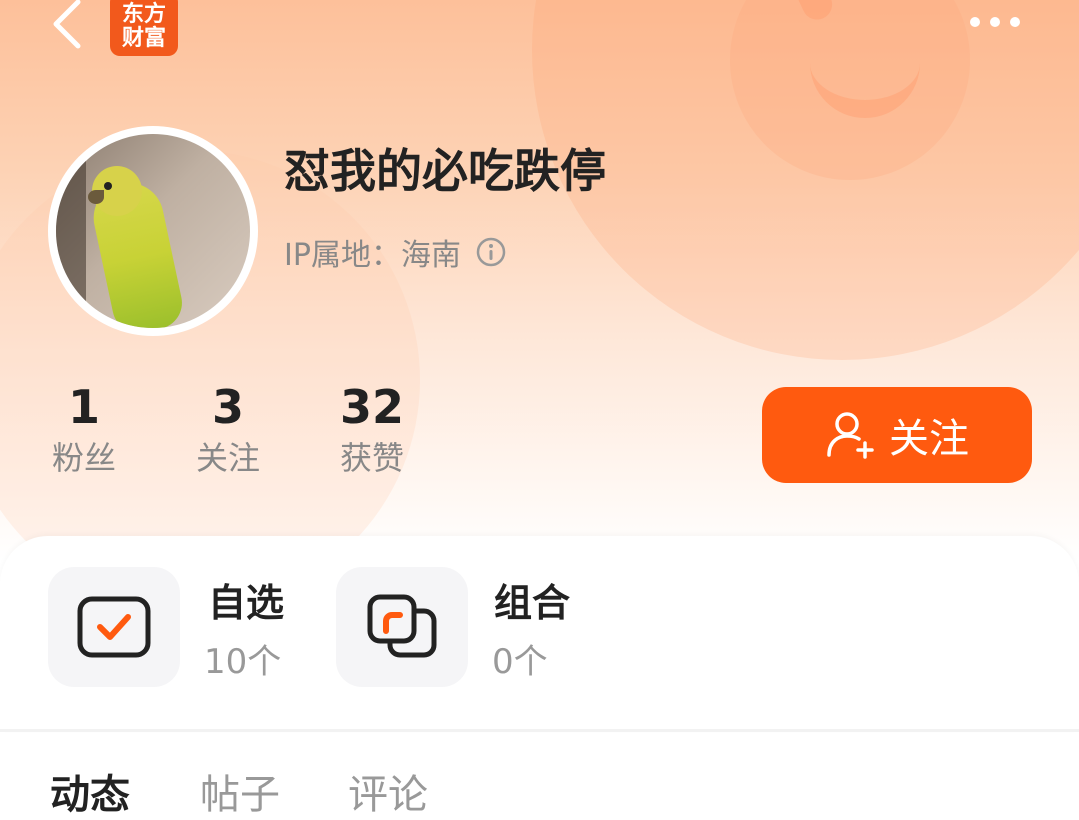  I want to click on stat-label: 粉丝, so click(83, 458).